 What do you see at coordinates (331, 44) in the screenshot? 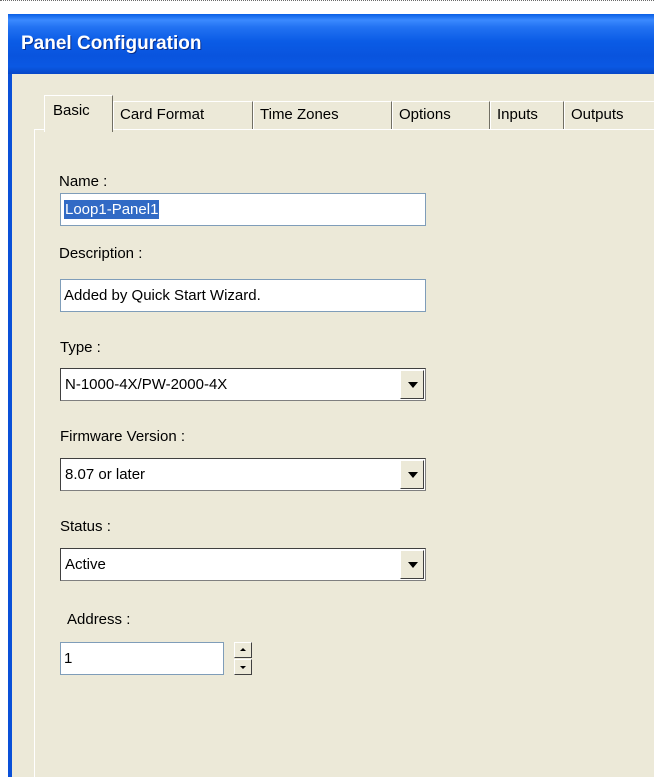
I see `title-bar: Panel Configuration` at bounding box center [331, 44].